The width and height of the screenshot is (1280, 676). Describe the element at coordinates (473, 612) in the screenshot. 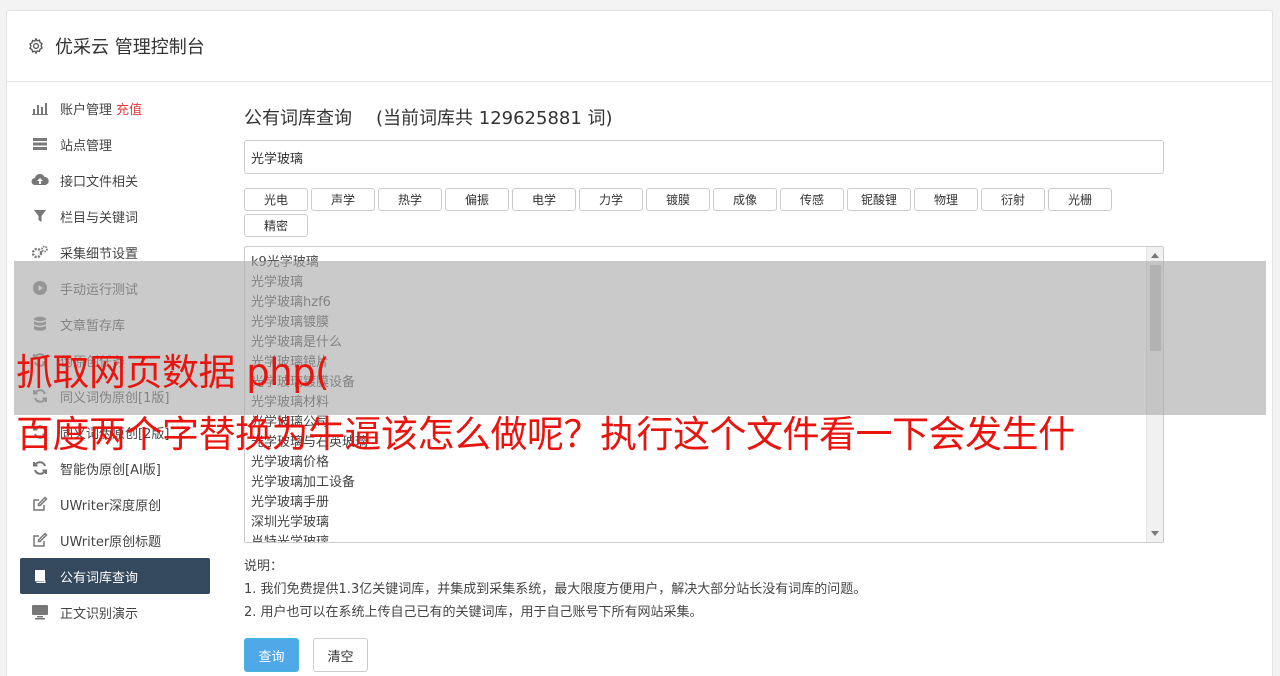

I see `note-line: 2. 用户也可以在系统上传自己已有的关键词库，用于自己账号下所有网站采集。` at that location.